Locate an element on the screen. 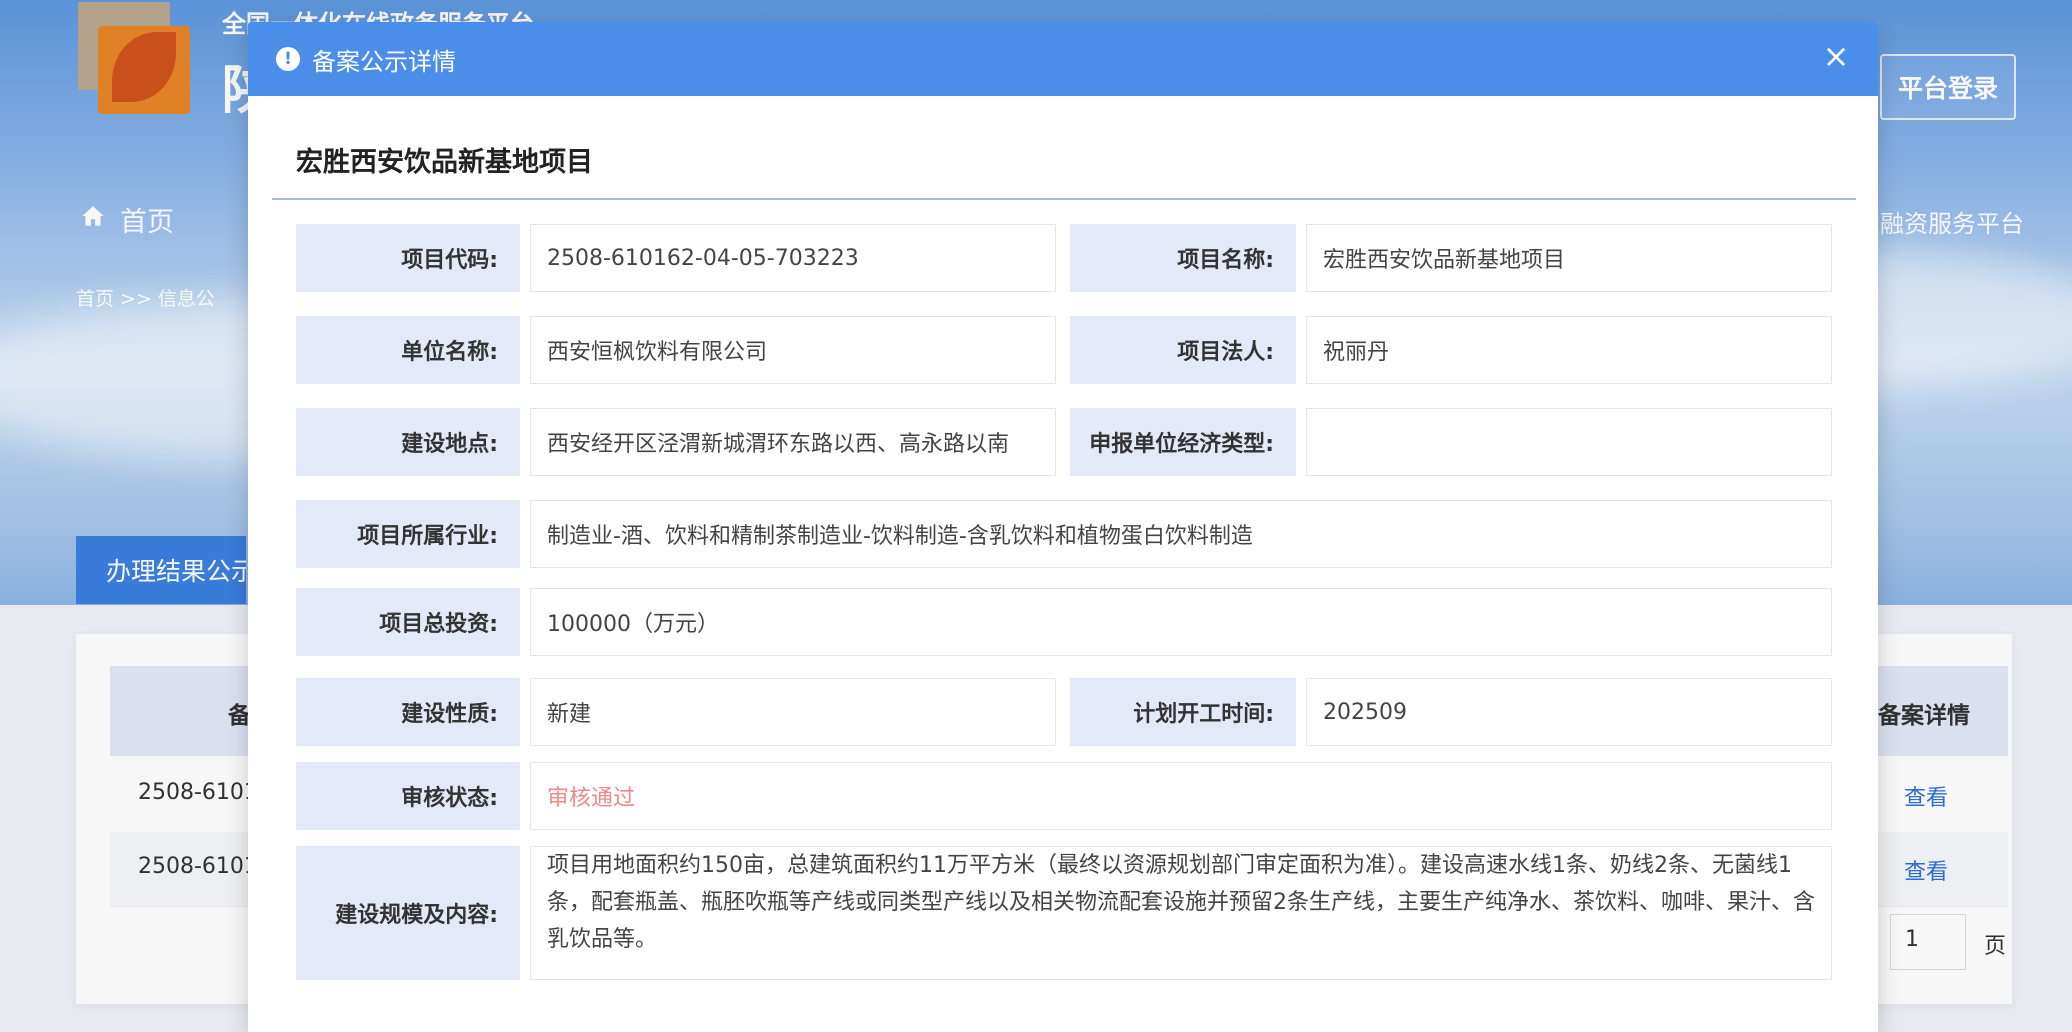 This screenshot has width=2072, height=1032. divider is located at coordinates (1064, 199).